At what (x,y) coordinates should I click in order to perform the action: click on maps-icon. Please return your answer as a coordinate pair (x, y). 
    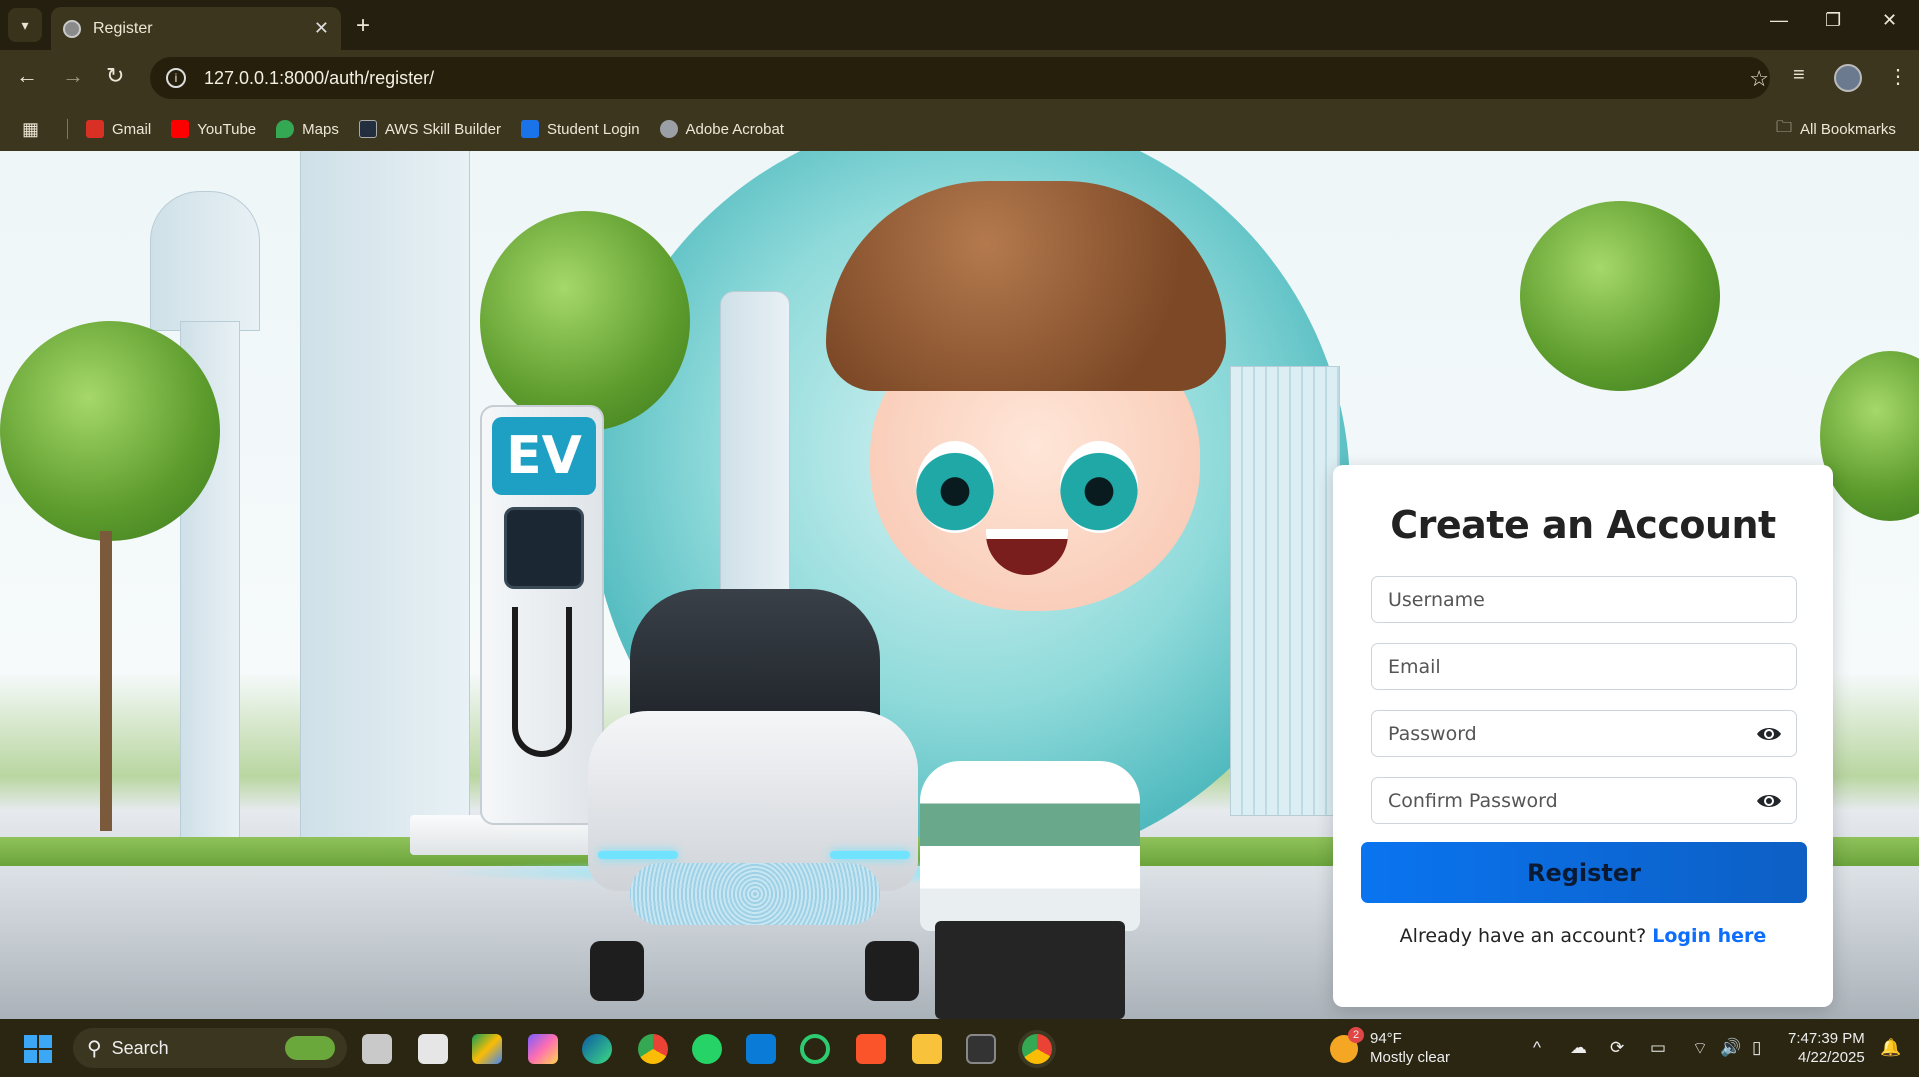
    Looking at the image, I should click on (285, 129).